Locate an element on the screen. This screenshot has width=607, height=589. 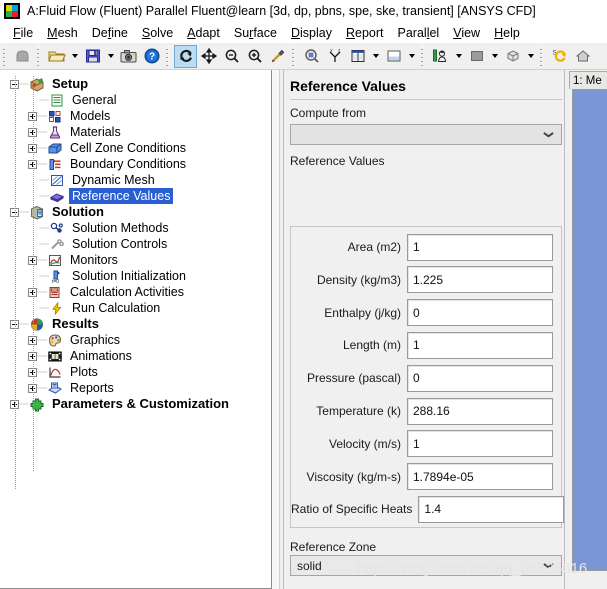
graphics-canvas is located at coordinates (589, 330).